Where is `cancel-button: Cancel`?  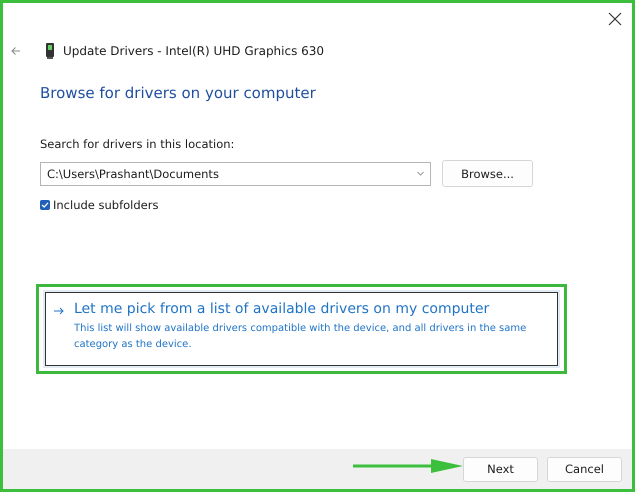
cancel-button: Cancel is located at coordinates (584, 469).